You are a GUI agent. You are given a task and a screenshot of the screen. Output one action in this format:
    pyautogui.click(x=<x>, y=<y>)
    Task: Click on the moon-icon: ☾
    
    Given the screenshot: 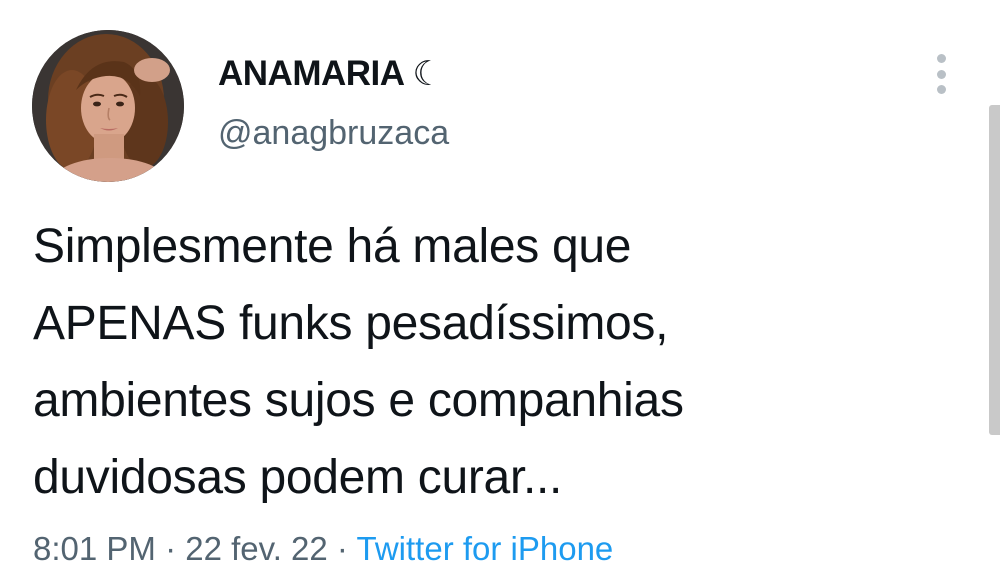 What is the action you would take?
    pyautogui.click(x=428, y=74)
    